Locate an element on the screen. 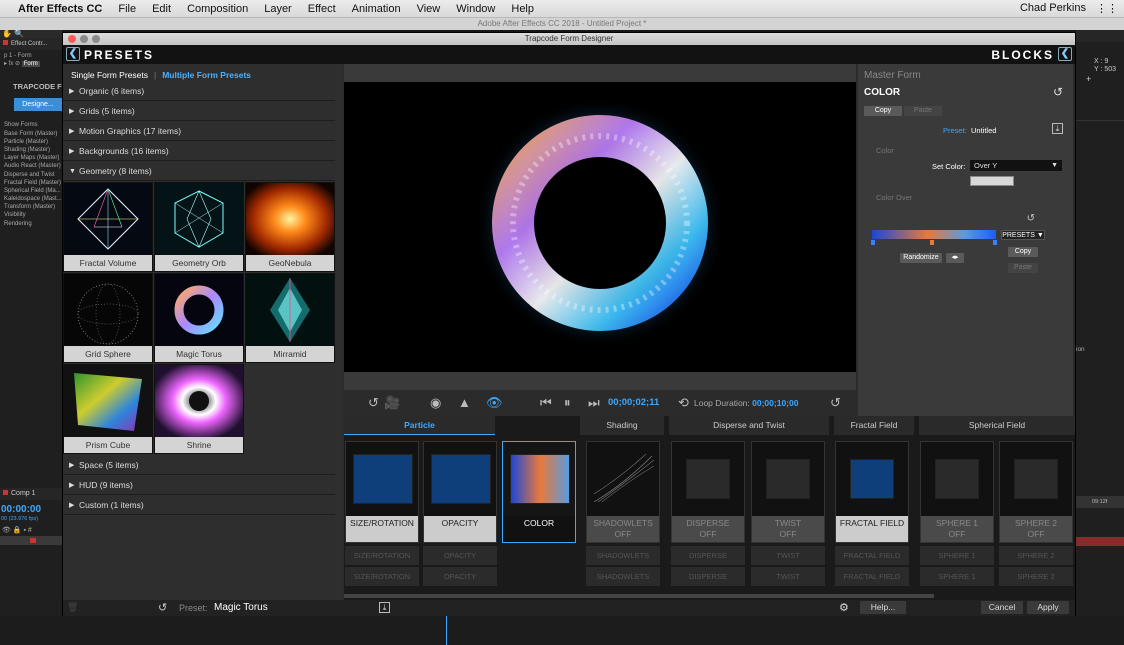  randomize-stepper-icon: ◂▸ is located at coordinates (955, 258).